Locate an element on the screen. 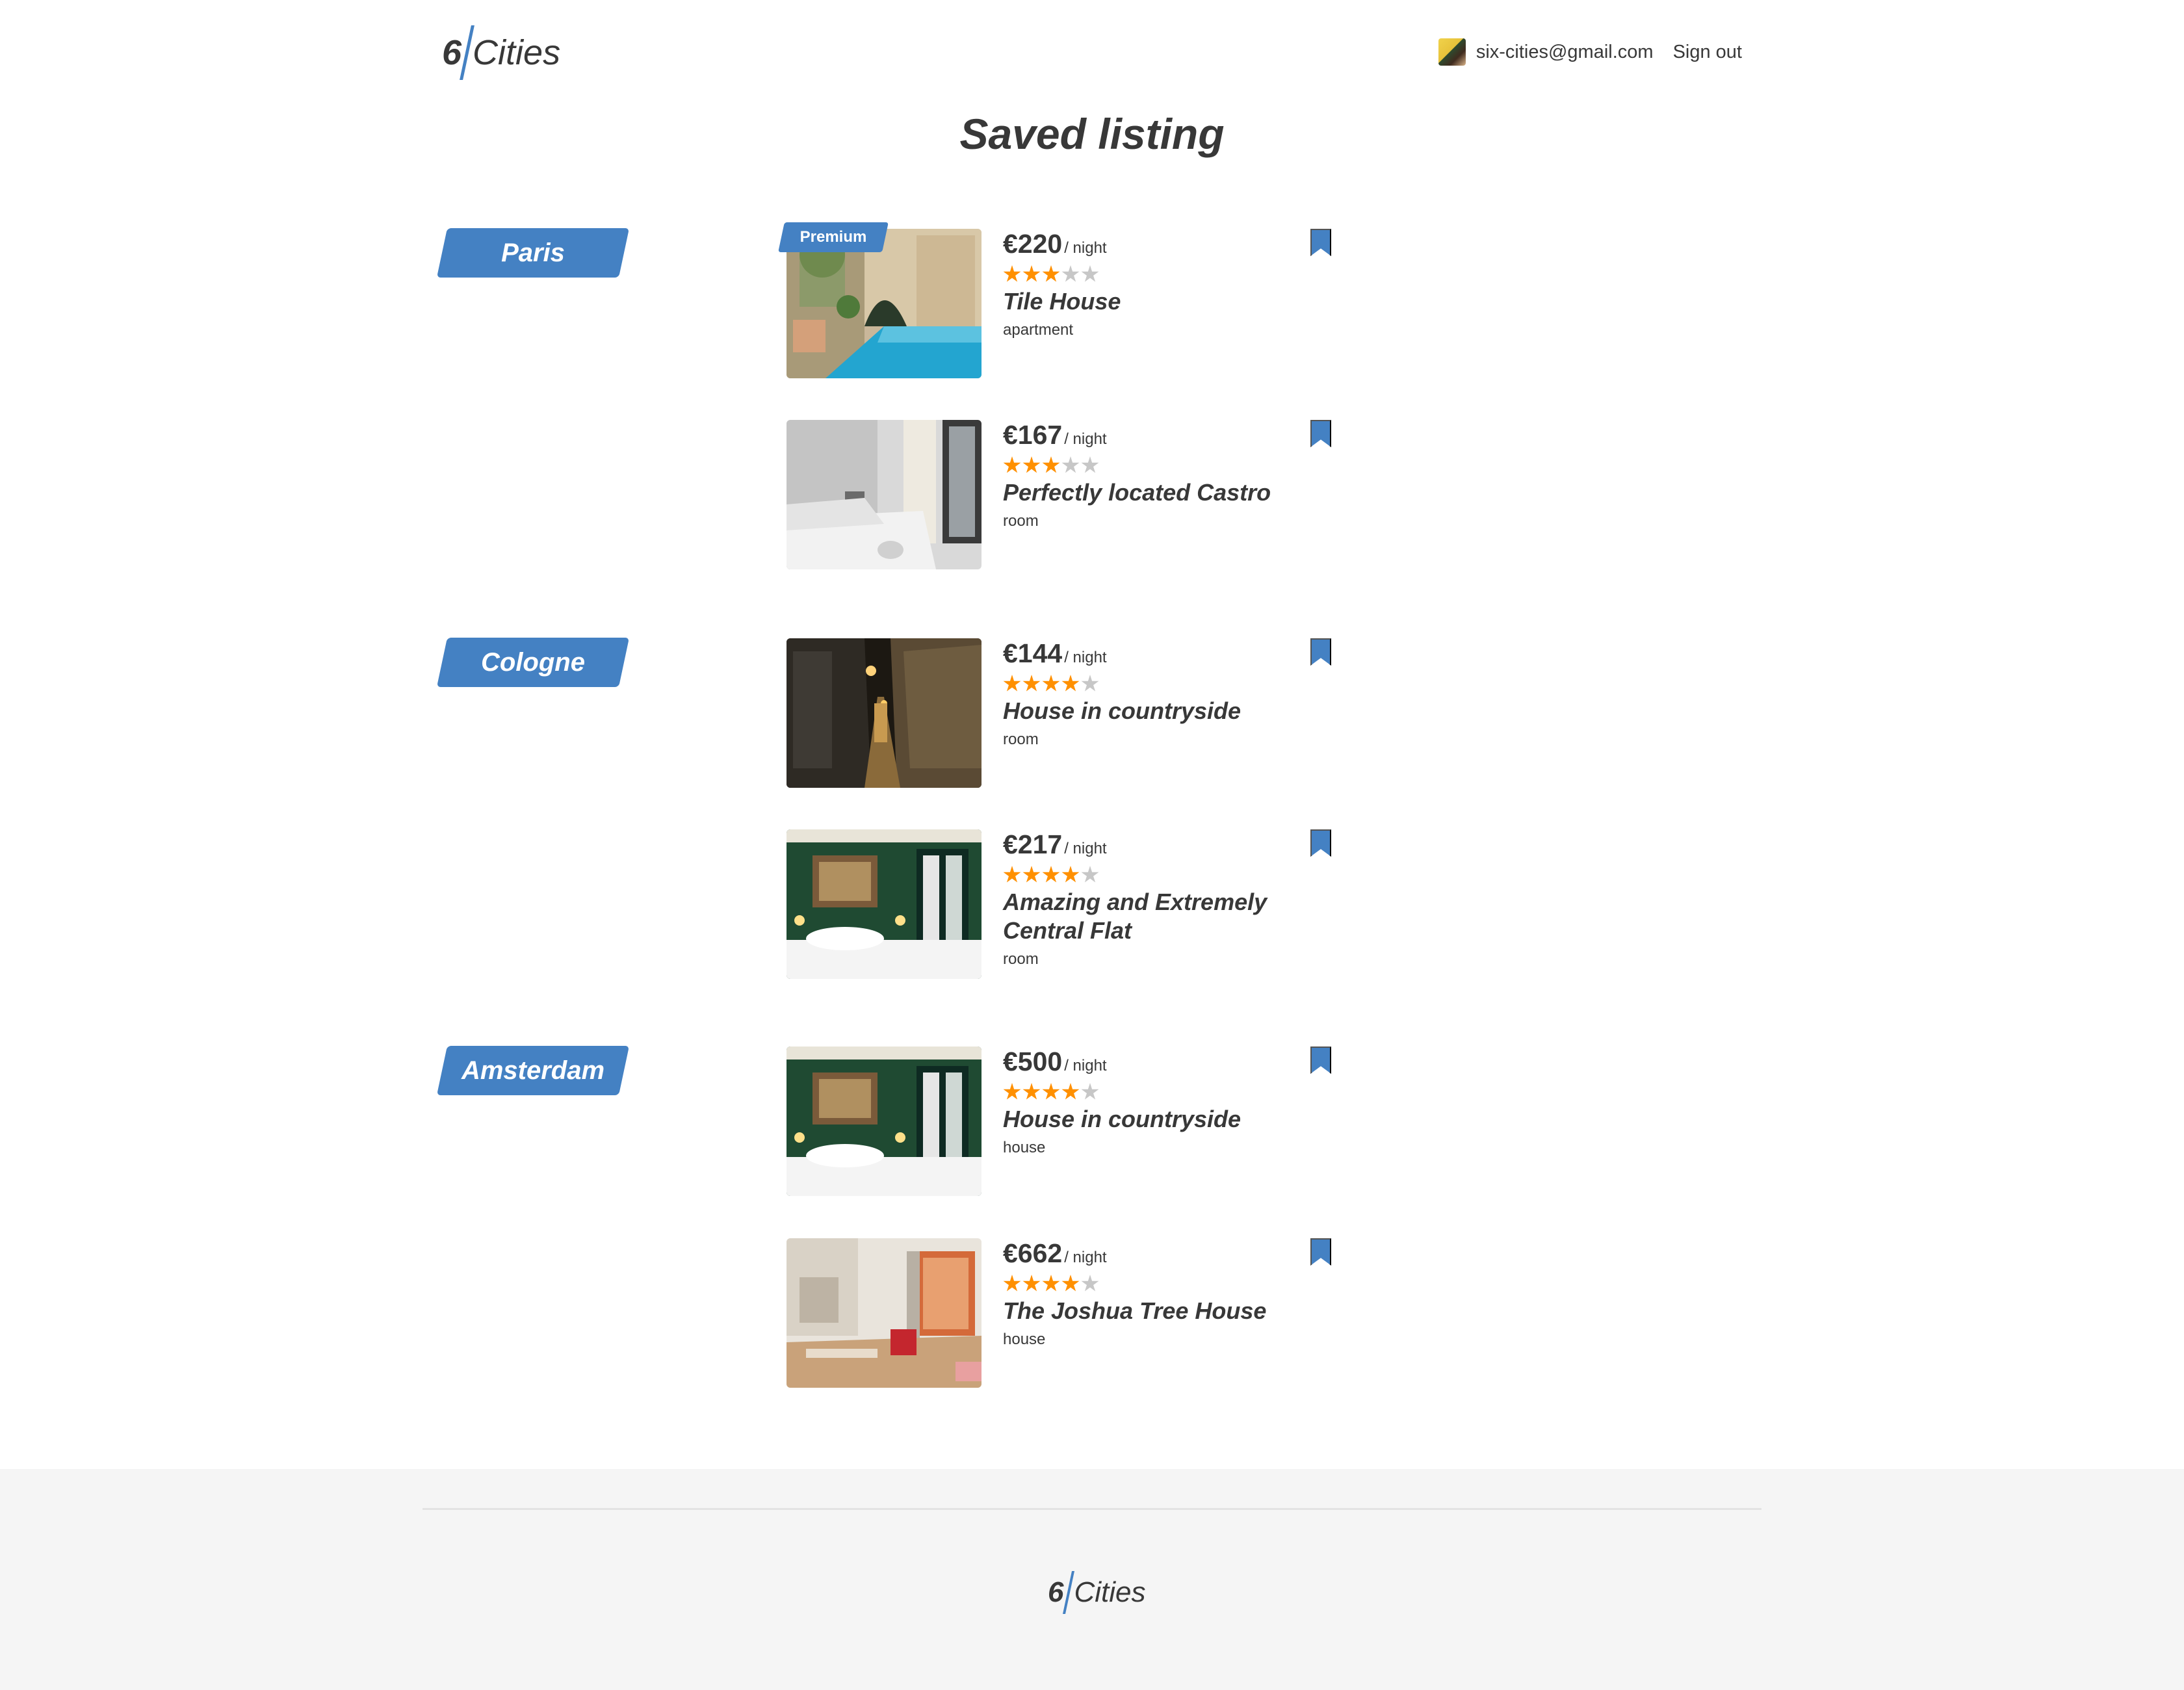 This screenshot has height=1690, width=2184. price-row: €144 / night is located at coordinates (1152, 655).